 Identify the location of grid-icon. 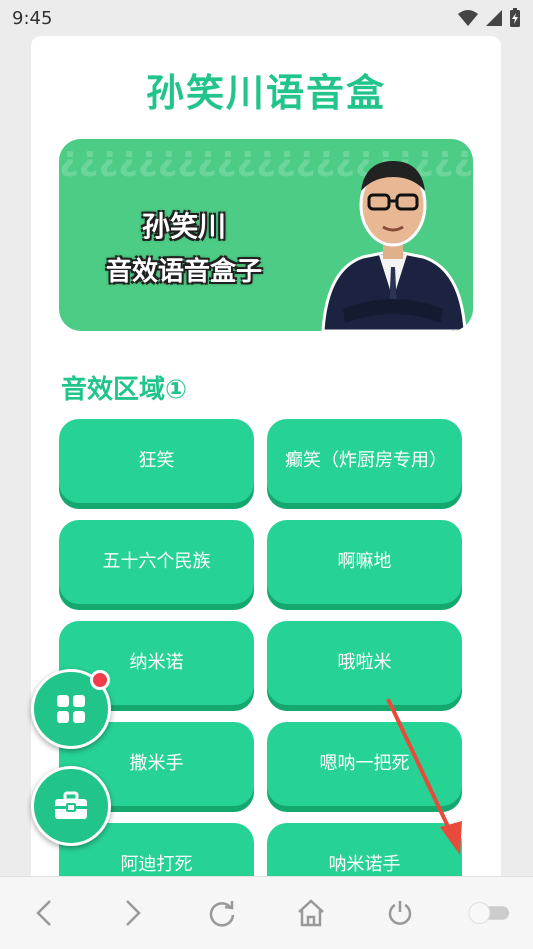
(71, 709).